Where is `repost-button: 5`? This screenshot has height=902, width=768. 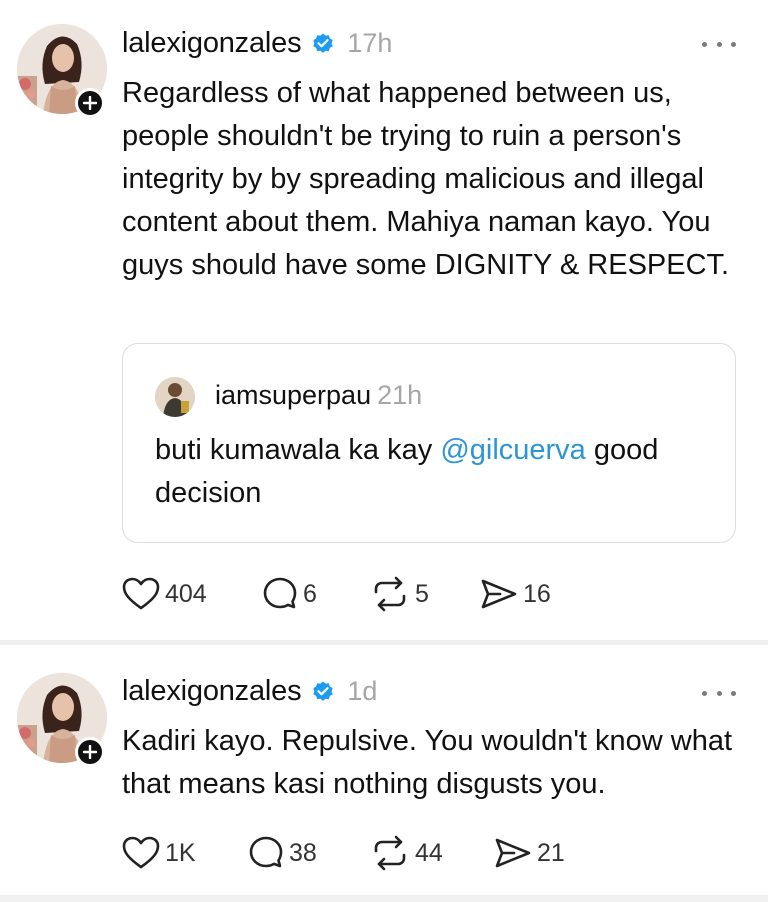
repost-button: 5 is located at coordinates (399, 594).